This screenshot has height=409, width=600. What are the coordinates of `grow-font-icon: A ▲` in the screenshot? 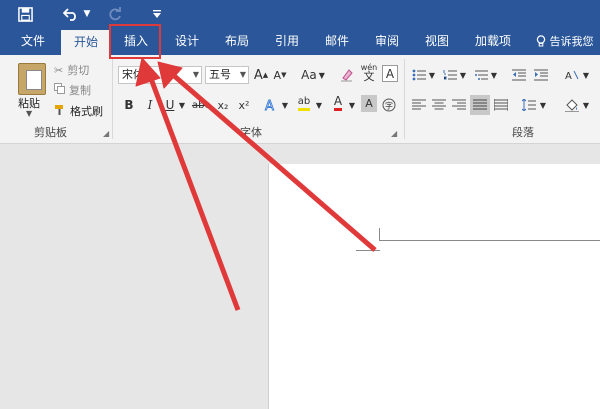 It's located at (261, 75).